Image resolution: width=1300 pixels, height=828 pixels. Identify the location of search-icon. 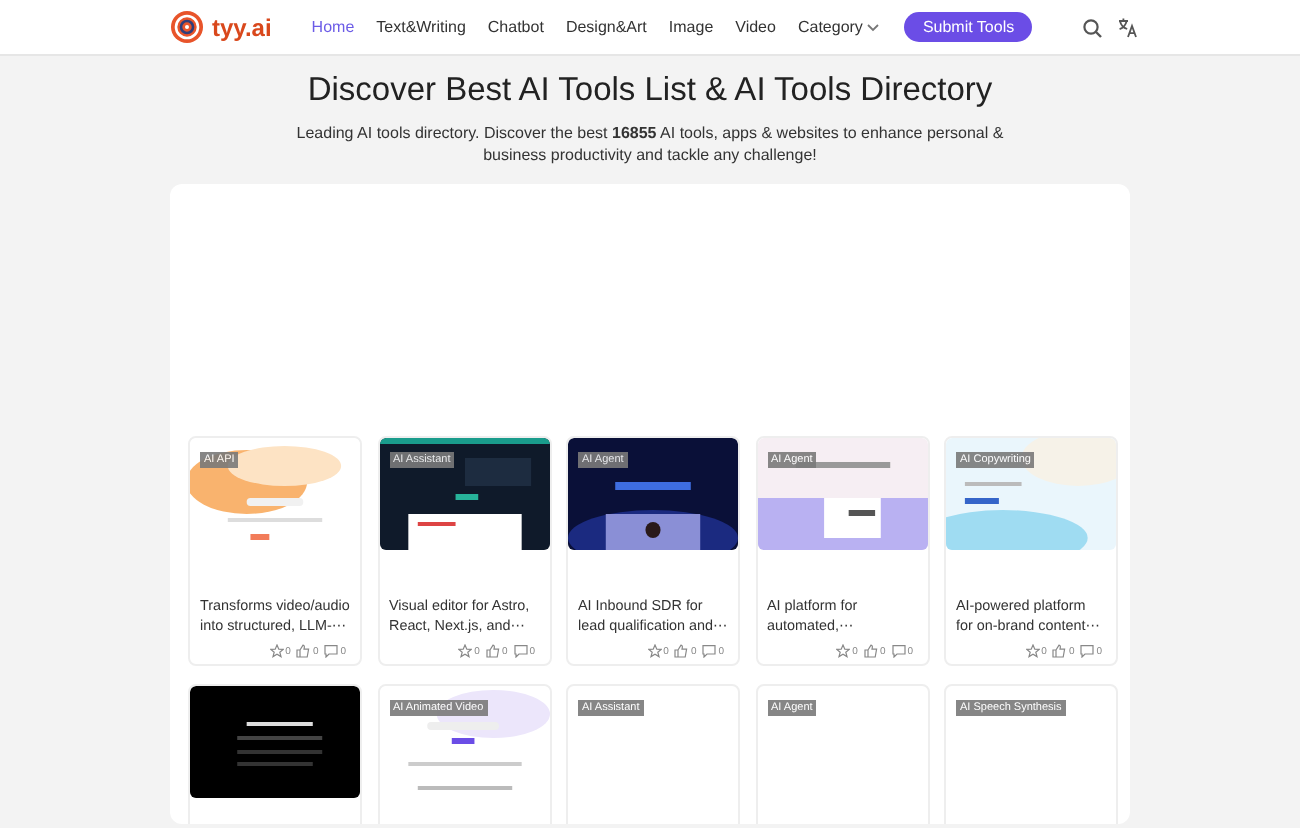
(1092, 27).